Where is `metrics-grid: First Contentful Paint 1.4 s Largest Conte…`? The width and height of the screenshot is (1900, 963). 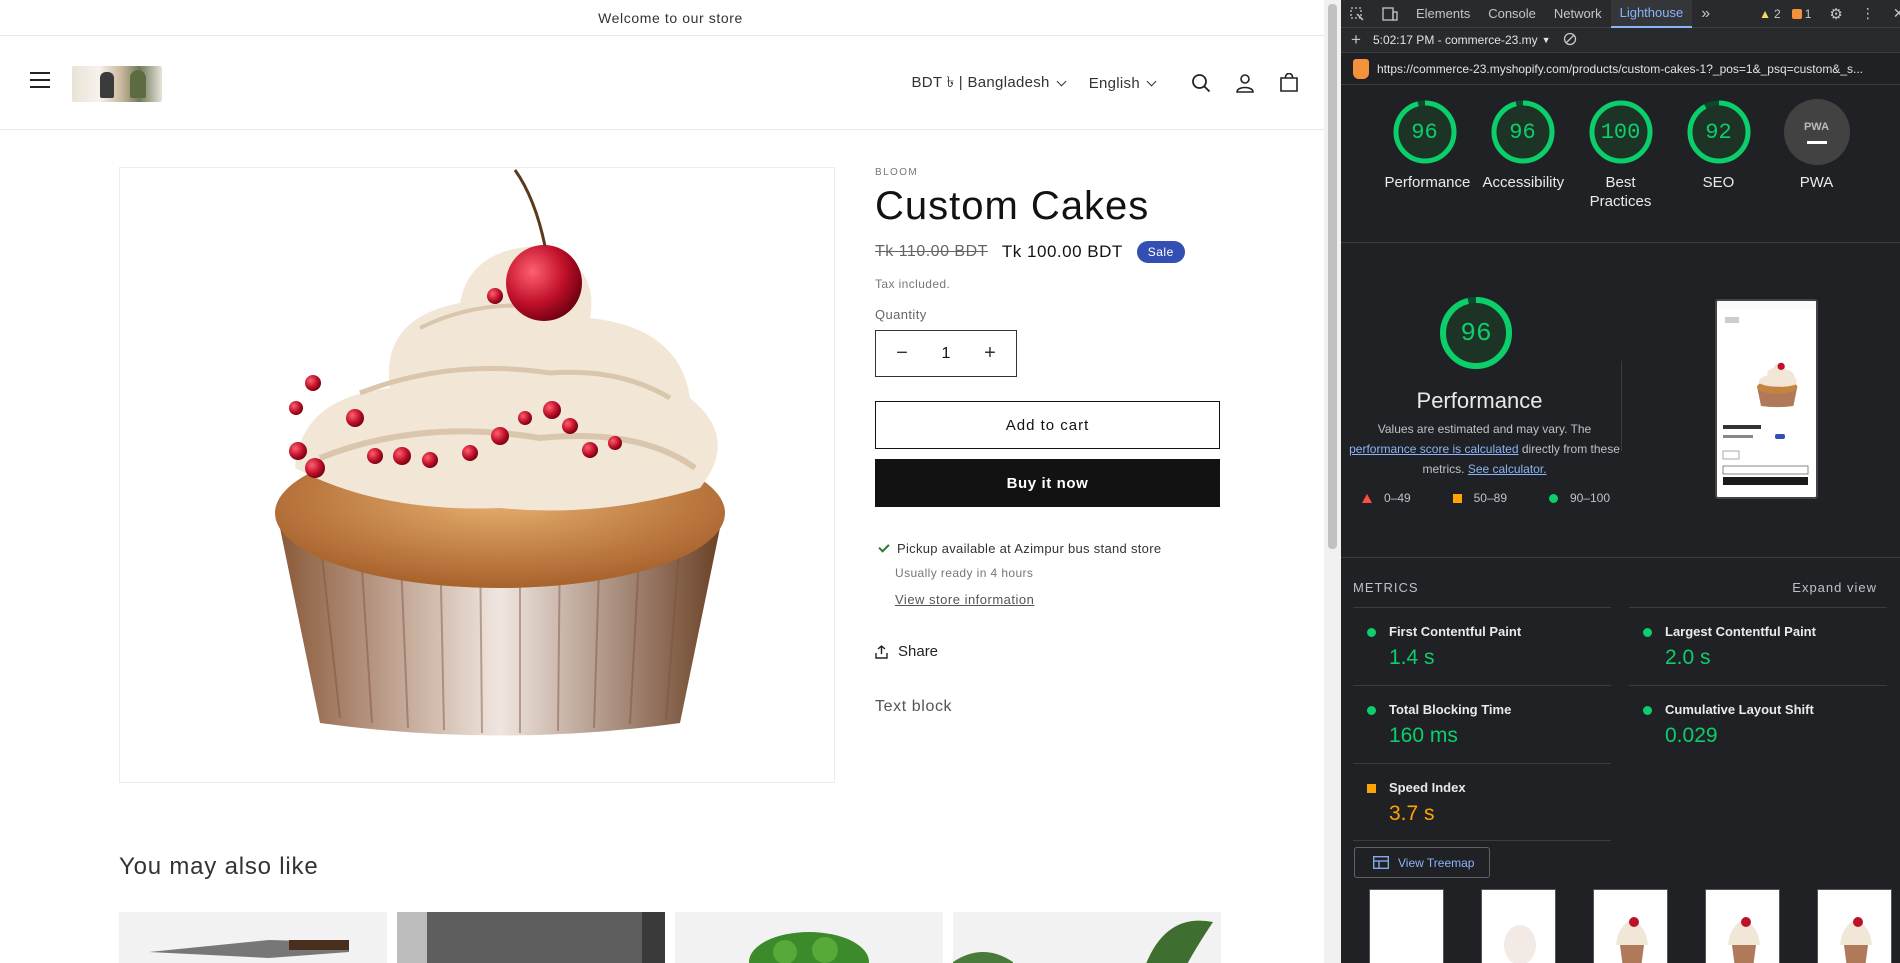 metrics-grid: First Contentful Paint 1.4 s Largest Conte… is located at coordinates (1620, 718).